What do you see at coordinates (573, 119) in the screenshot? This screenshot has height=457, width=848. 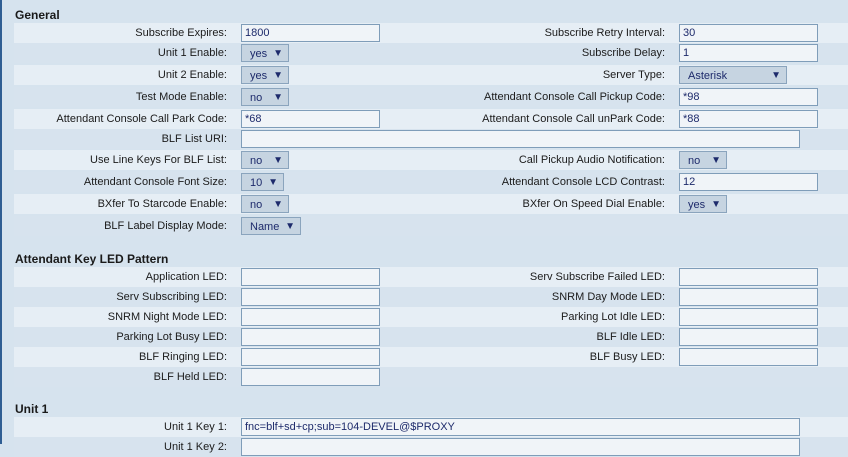 I see `unpark-code-label: Attendant Console Call unPark Code:` at bounding box center [573, 119].